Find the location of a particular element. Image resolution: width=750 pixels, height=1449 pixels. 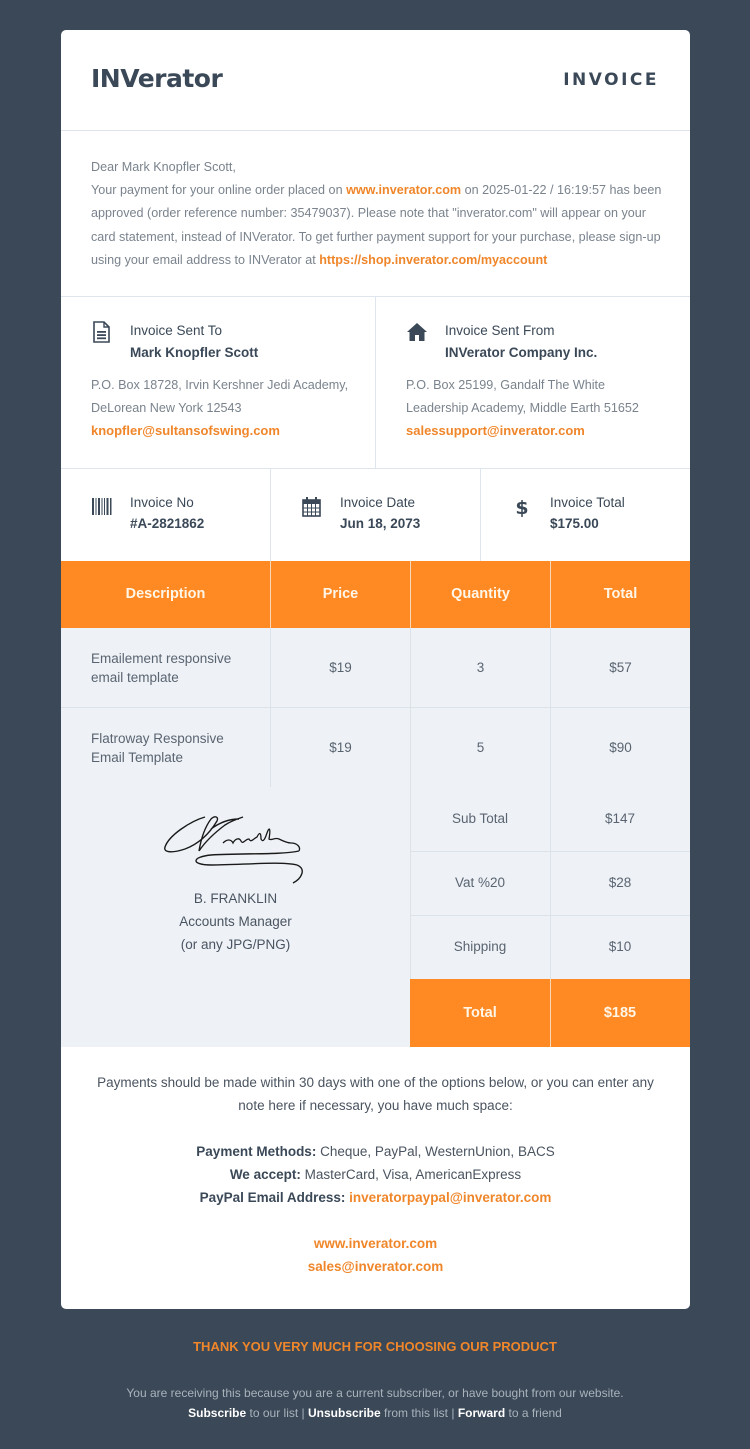

sales-email-row: sales@inverator.com is located at coordinates (375, 1266).